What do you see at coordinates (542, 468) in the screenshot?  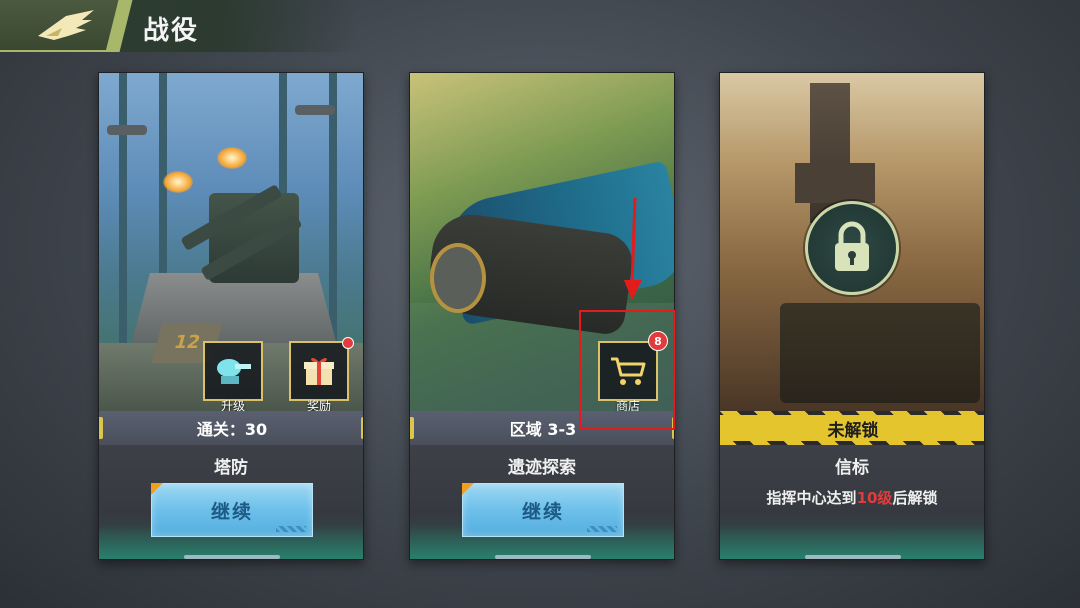 I see `mode-name: 遗迹探索` at bounding box center [542, 468].